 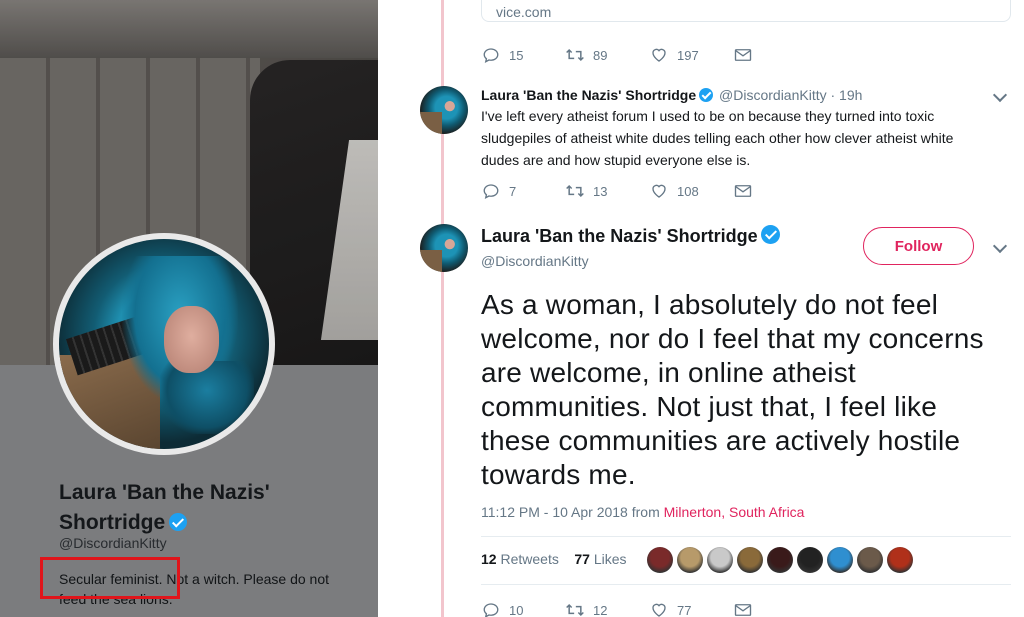 I want to click on highlight-annotation-box, so click(x=110, y=578).